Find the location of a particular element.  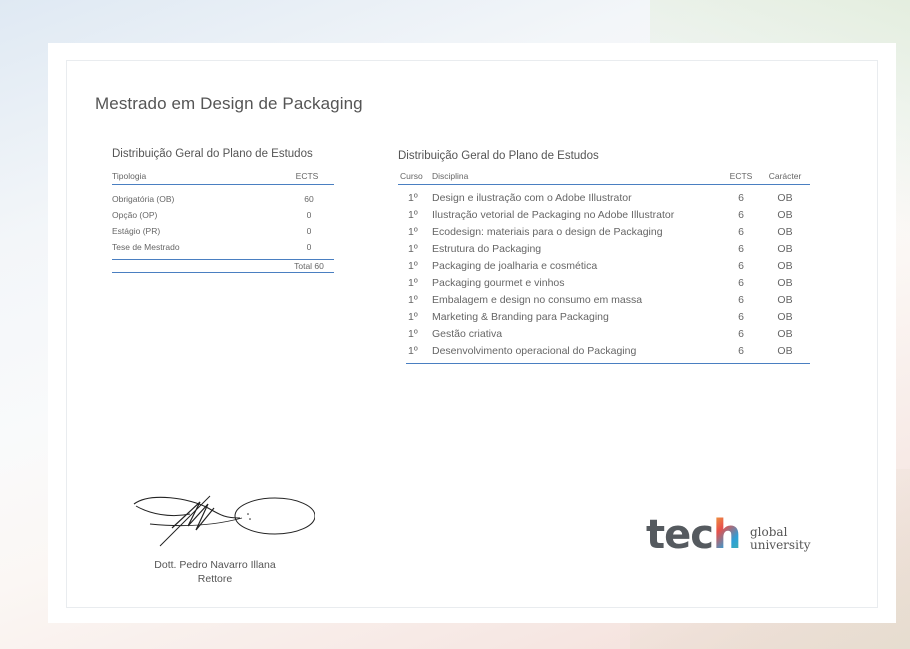

summary-row: Estágio (PR) 0 is located at coordinates (223, 231).